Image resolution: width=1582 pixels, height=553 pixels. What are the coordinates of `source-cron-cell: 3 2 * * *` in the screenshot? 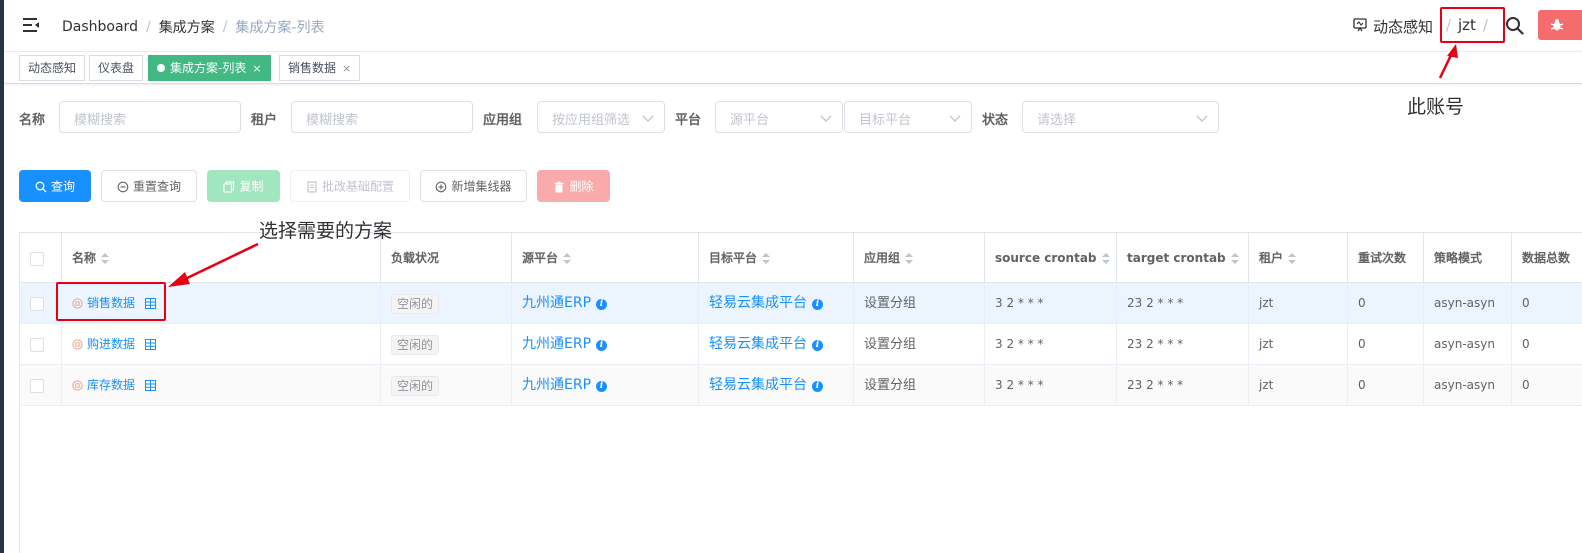 It's located at (1051, 385).